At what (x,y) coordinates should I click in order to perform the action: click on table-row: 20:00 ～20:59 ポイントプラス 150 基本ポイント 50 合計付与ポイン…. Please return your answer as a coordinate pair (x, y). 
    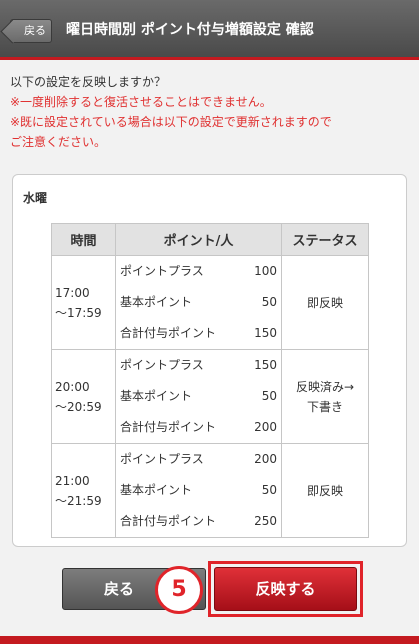
    Looking at the image, I should click on (210, 396).